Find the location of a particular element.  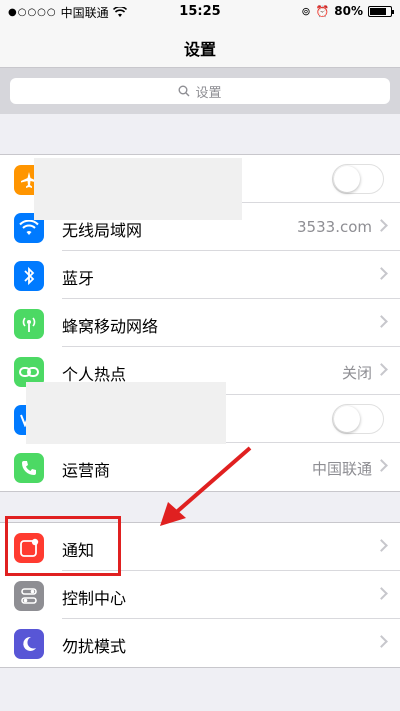

vpn-toggle is located at coordinates (358, 419).